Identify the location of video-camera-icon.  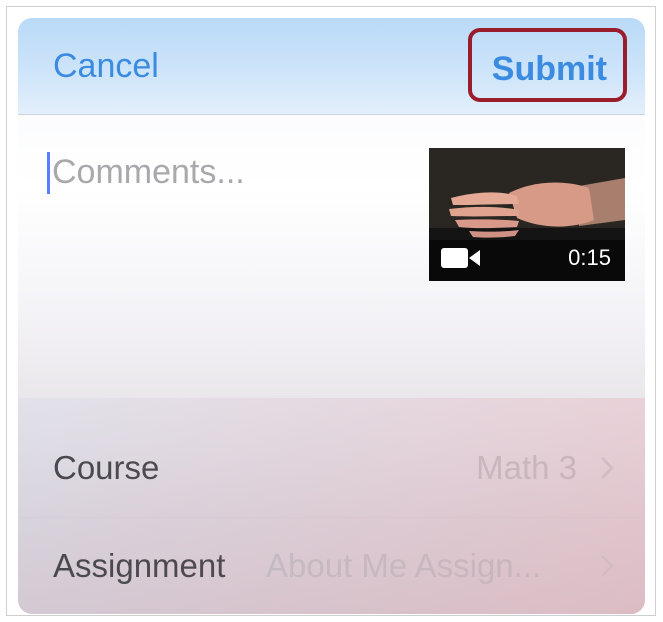
(460, 258).